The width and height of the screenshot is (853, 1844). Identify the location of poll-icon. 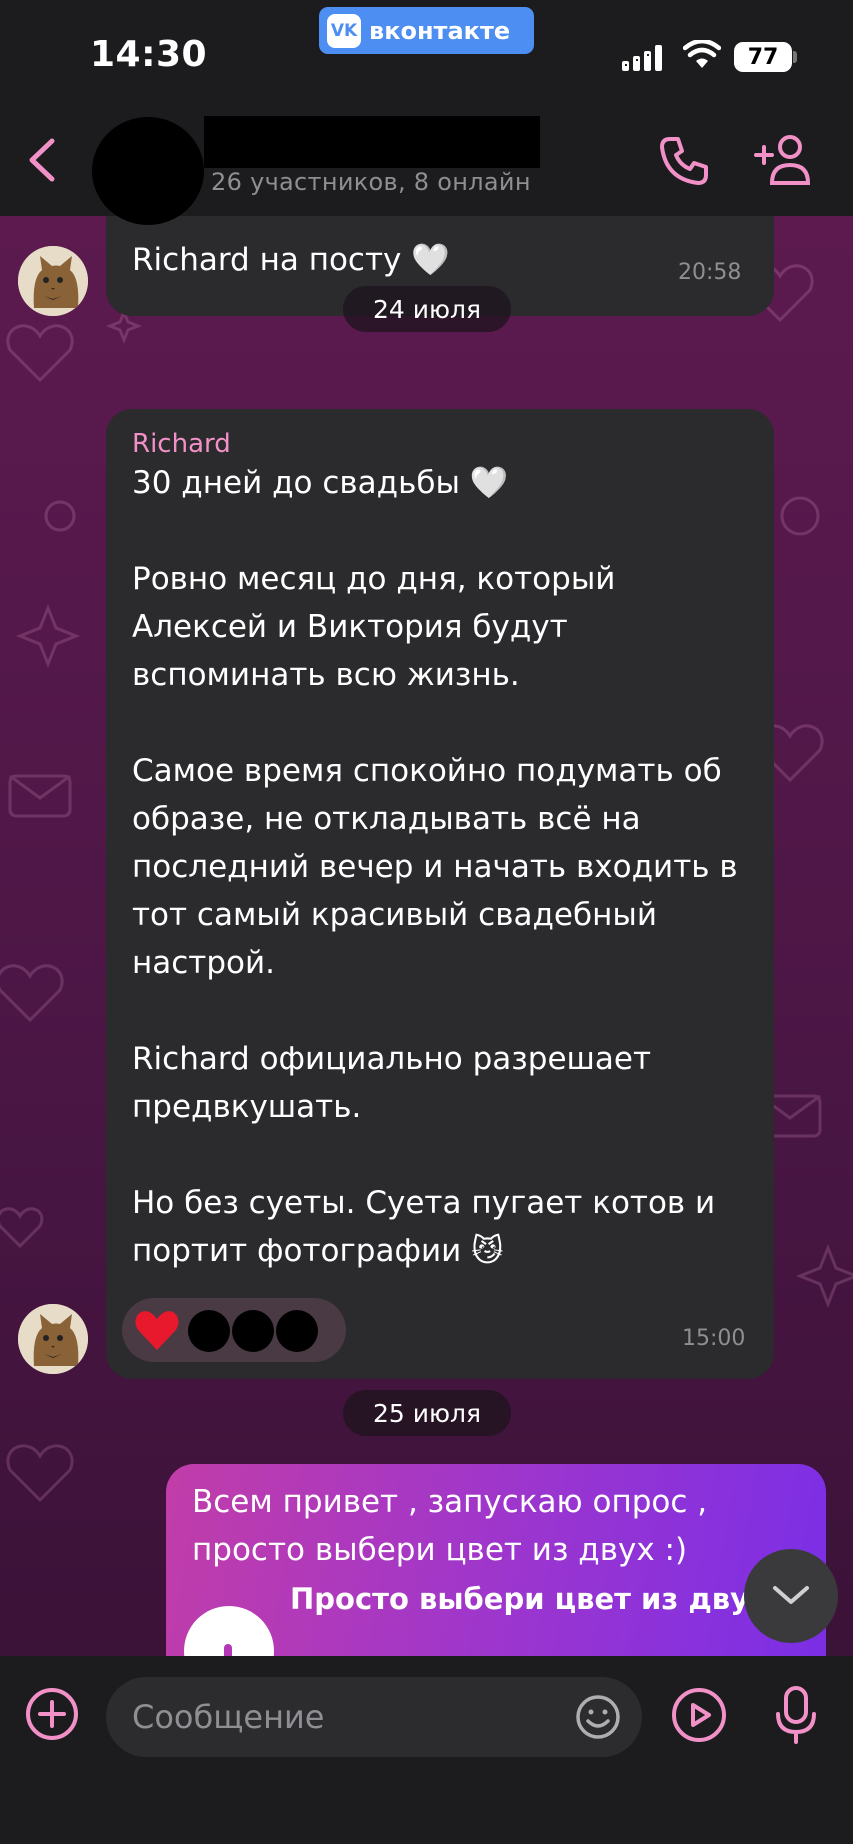
(229, 1631).